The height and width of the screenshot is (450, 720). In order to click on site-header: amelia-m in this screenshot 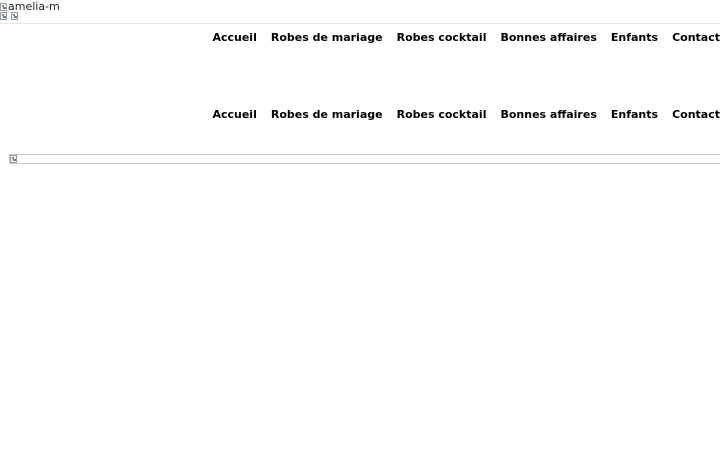, I will do `click(360, 12)`.